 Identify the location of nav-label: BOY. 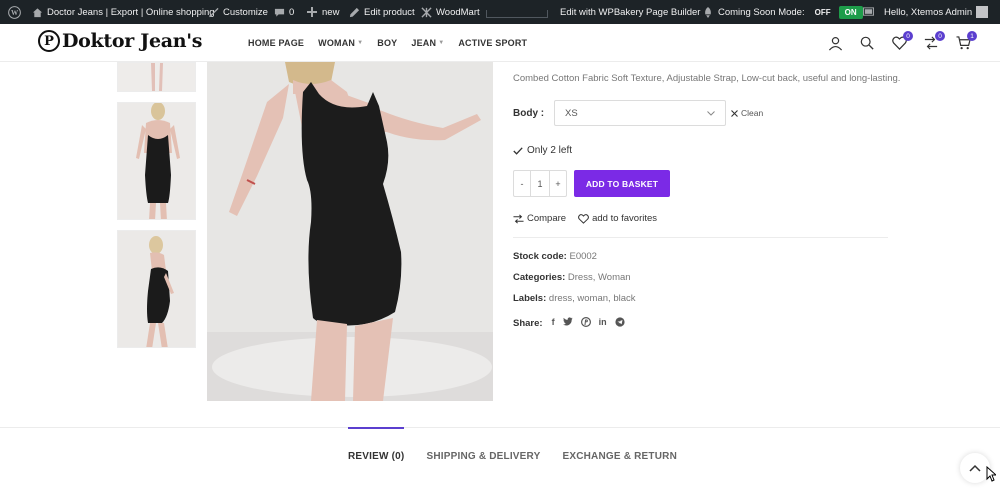
(387, 43).